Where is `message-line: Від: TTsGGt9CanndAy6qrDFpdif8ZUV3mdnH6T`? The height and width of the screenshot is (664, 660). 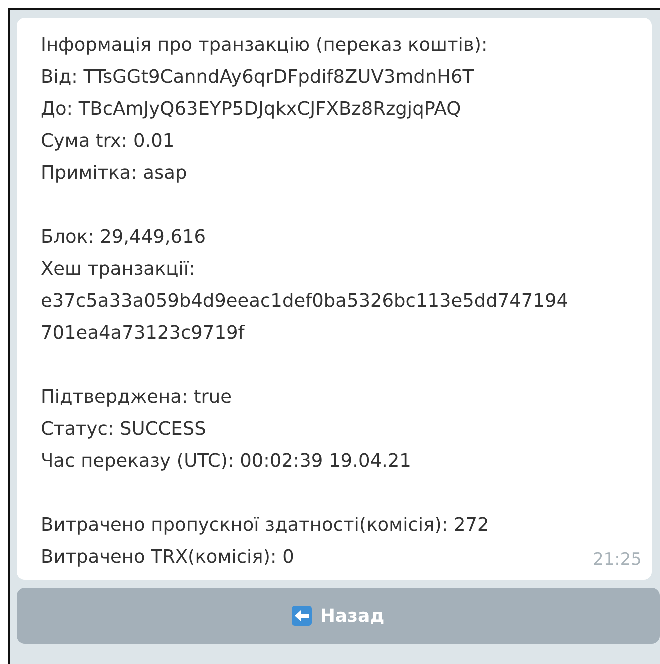
message-line: Від: TTsGGt9CanndAy6qrDFpdif8ZUV3mdnH6T is located at coordinates (257, 78).